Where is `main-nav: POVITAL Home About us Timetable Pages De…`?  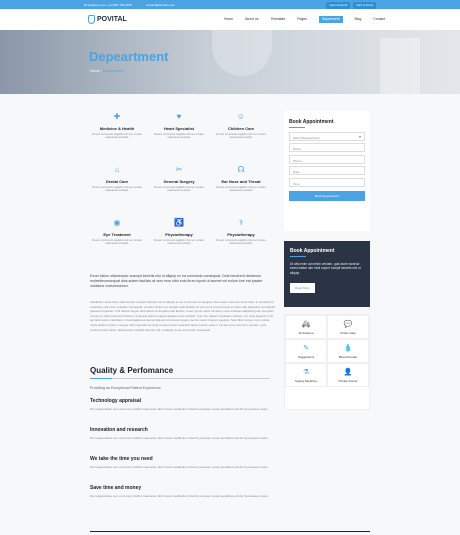
main-nav: POVITAL Home About us Timetable Pages De… is located at coordinates (230, 19).